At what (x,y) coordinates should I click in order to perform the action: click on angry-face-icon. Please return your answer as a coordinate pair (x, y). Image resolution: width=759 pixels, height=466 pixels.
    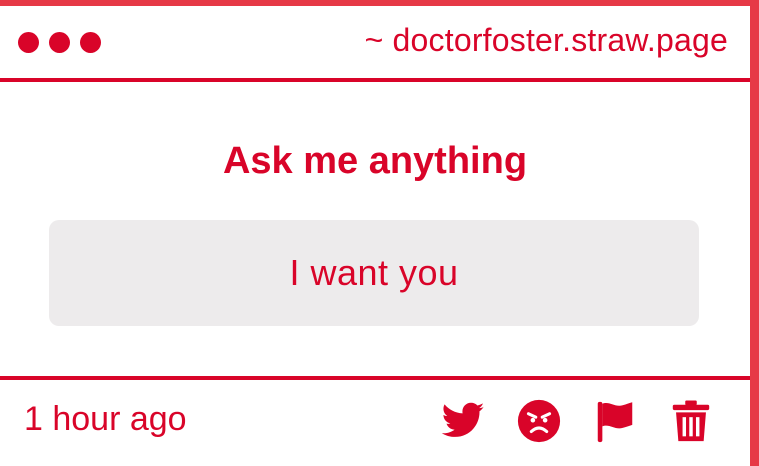
    Looking at the image, I should click on (539, 421).